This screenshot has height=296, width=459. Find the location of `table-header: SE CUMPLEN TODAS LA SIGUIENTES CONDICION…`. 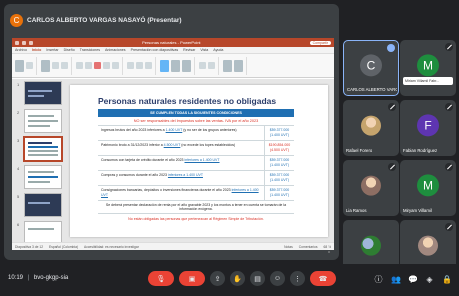

table-header: SE CUMPLEN TODAS LA SIGUIENTES CONDICION… is located at coordinates (196, 113).